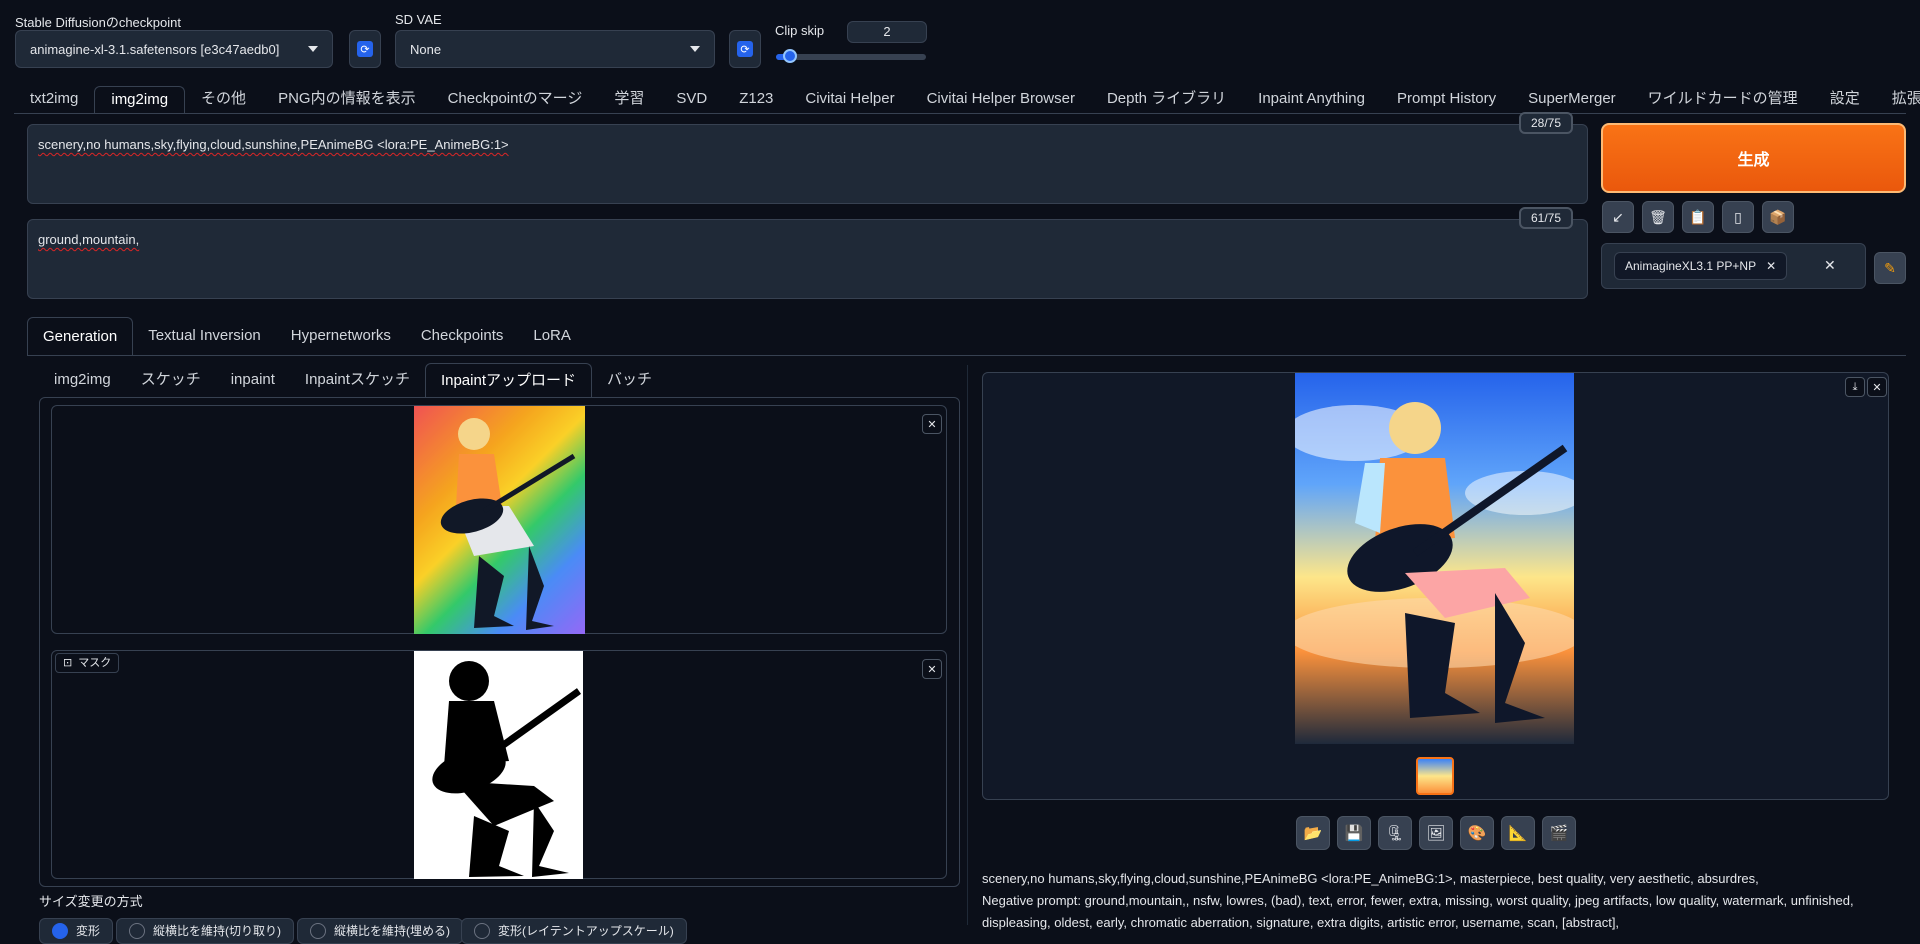 This screenshot has width=1920, height=944. I want to click on send-to-extras-button: 📐, so click(1518, 833).